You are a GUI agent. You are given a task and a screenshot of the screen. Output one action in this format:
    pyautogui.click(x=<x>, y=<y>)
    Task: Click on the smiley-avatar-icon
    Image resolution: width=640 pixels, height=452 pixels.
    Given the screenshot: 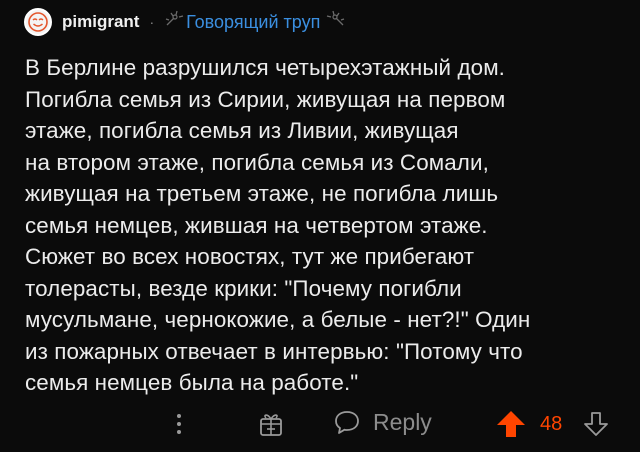 What is the action you would take?
    pyautogui.click(x=38, y=22)
    